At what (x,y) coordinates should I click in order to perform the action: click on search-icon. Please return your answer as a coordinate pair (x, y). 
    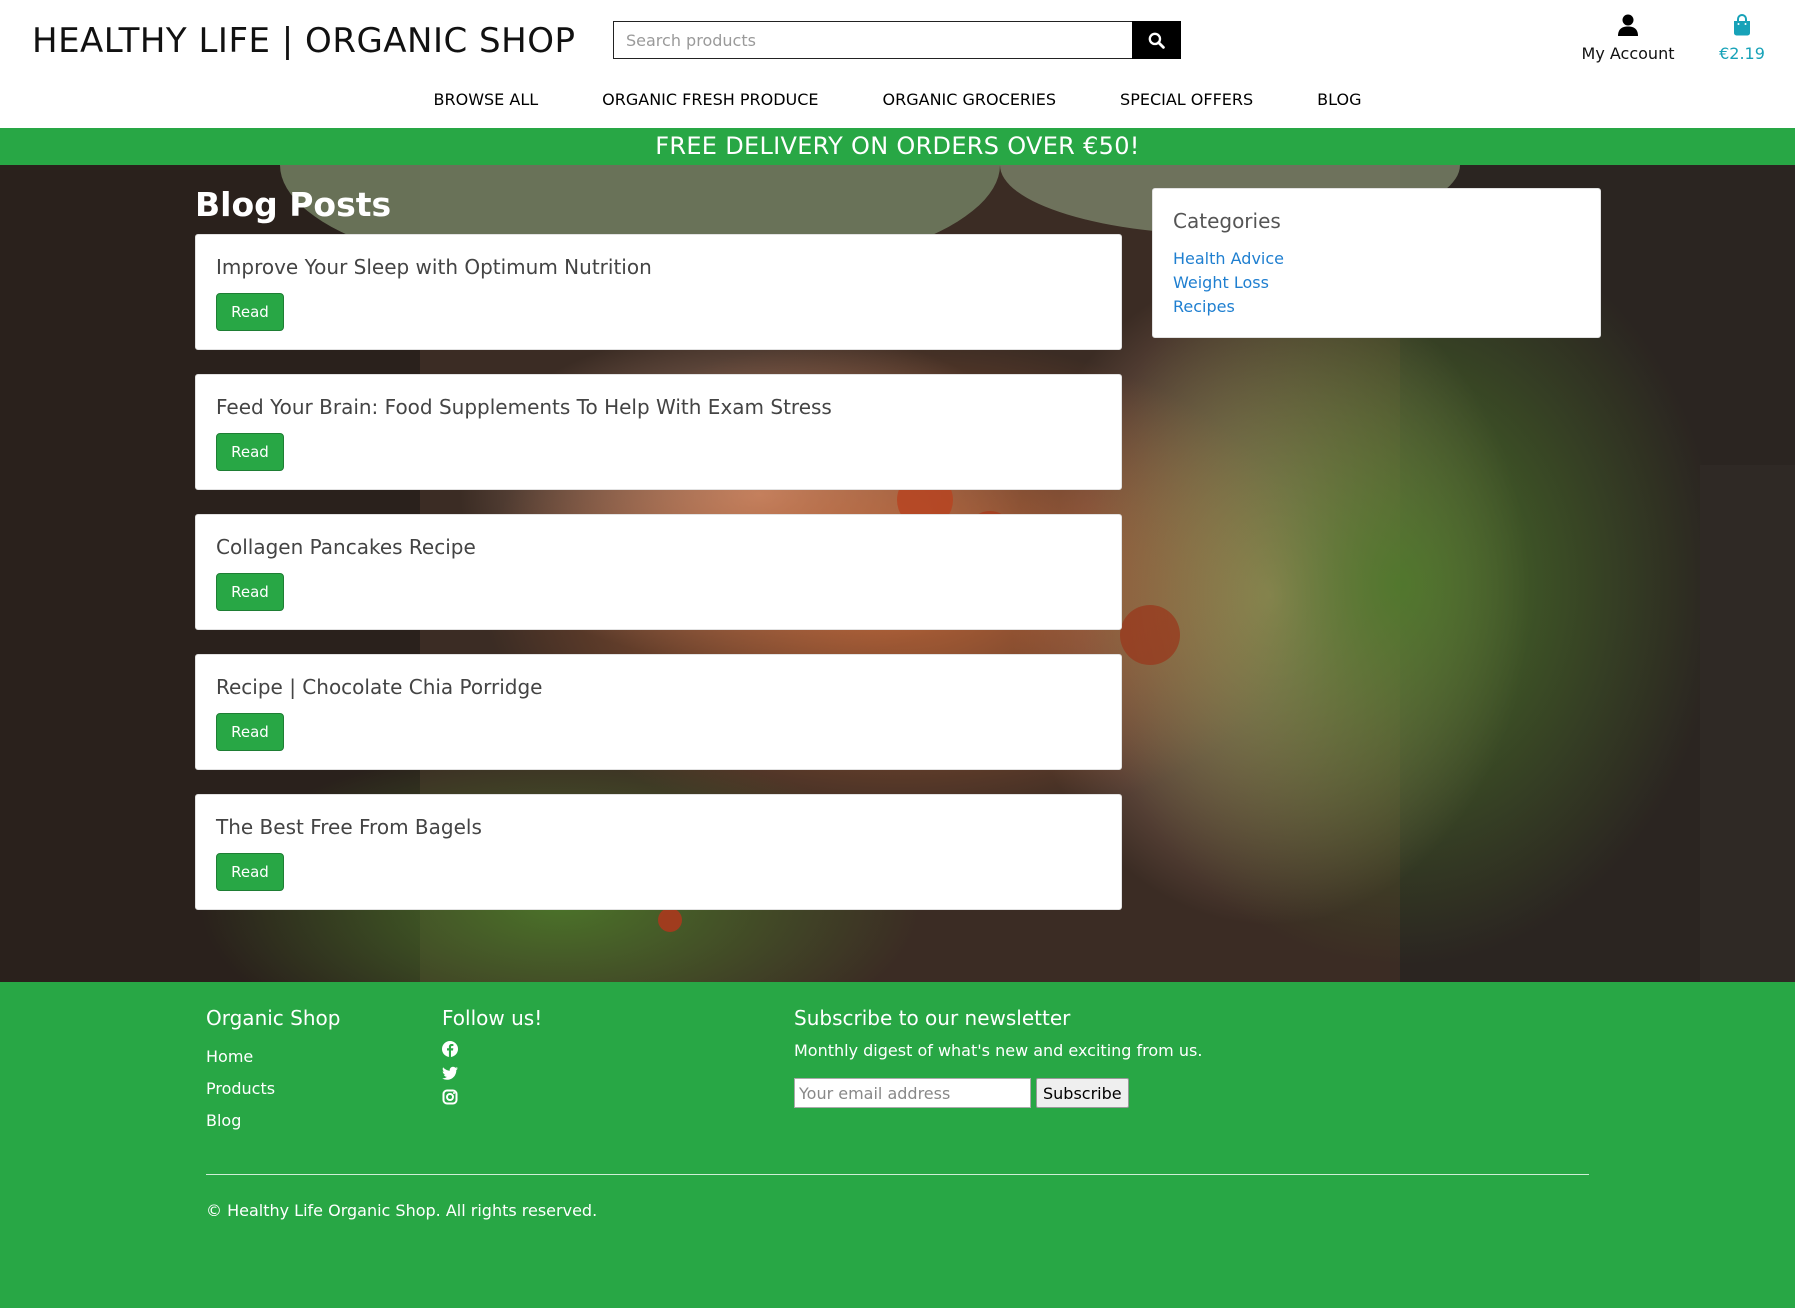
    Looking at the image, I should click on (1156, 40).